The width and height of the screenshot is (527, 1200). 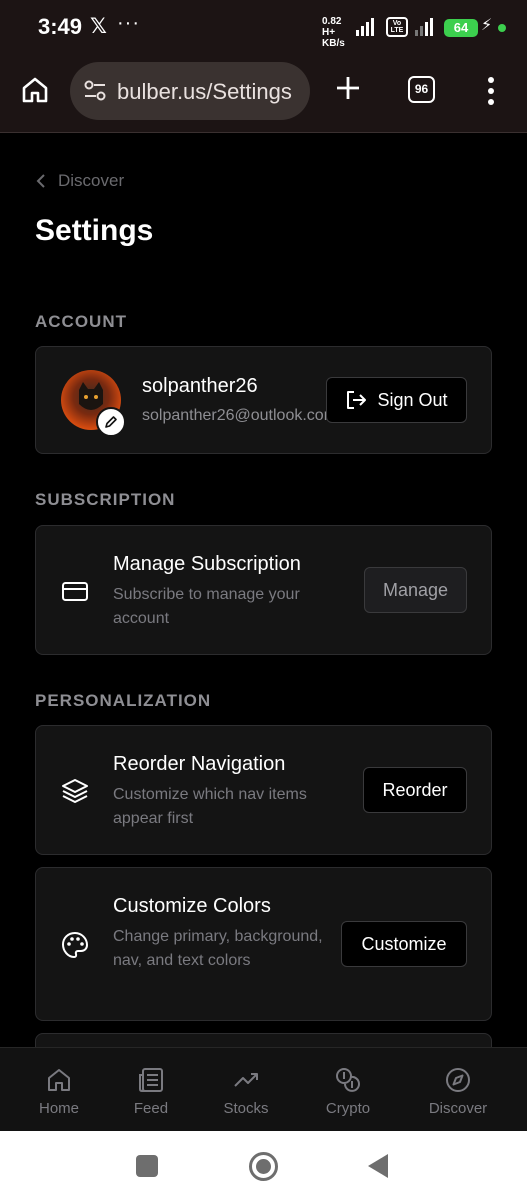 I want to click on address-bar: bulber.us/Settings, so click(x=190, y=91).